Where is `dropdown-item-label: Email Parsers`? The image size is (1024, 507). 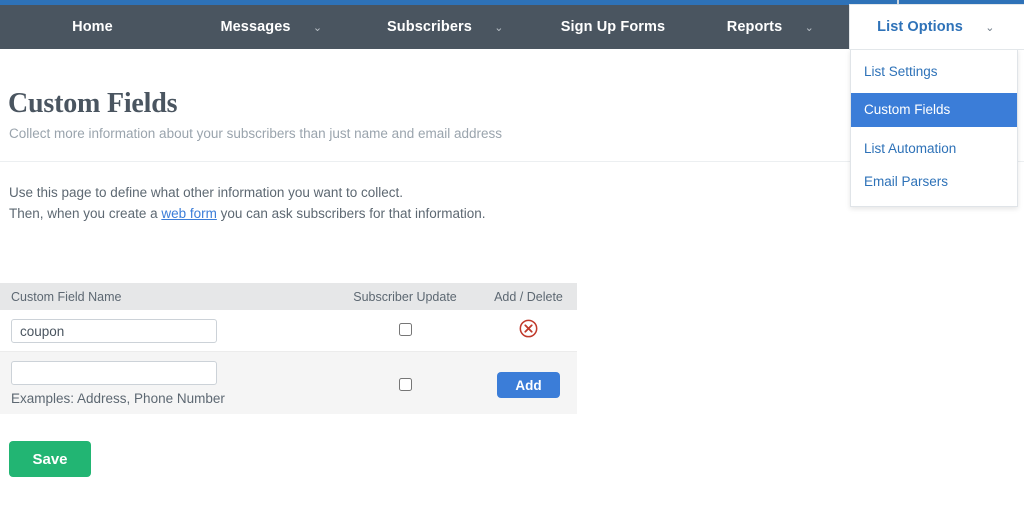
dropdown-item-label: Email Parsers is located at coordinates (906, 181).